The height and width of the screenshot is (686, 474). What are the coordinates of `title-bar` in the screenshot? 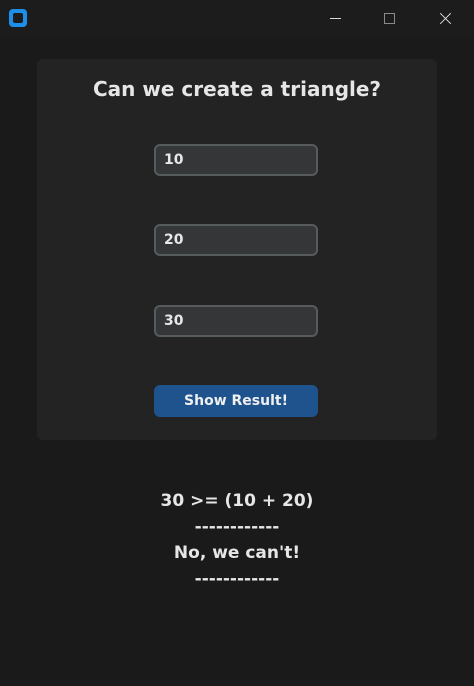 It's located at (237, 18).